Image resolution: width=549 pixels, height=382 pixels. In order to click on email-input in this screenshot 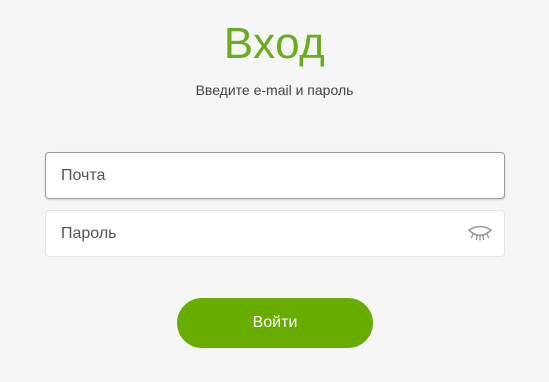, I will do `click(275, 175)`.